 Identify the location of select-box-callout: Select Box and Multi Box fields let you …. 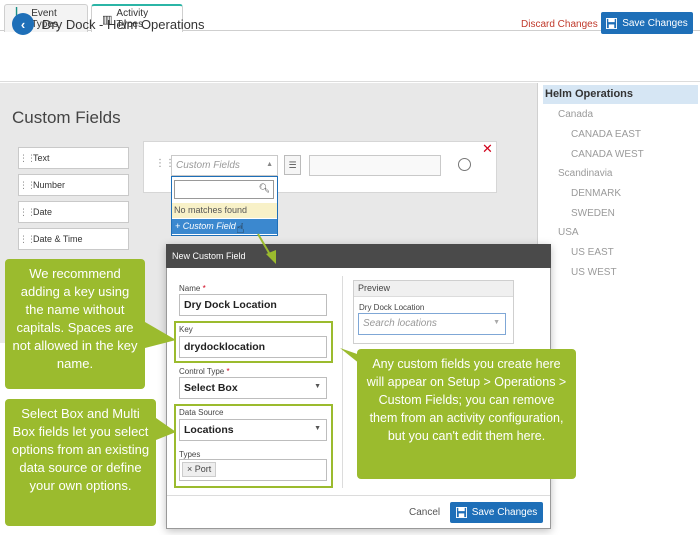
(80, 462).